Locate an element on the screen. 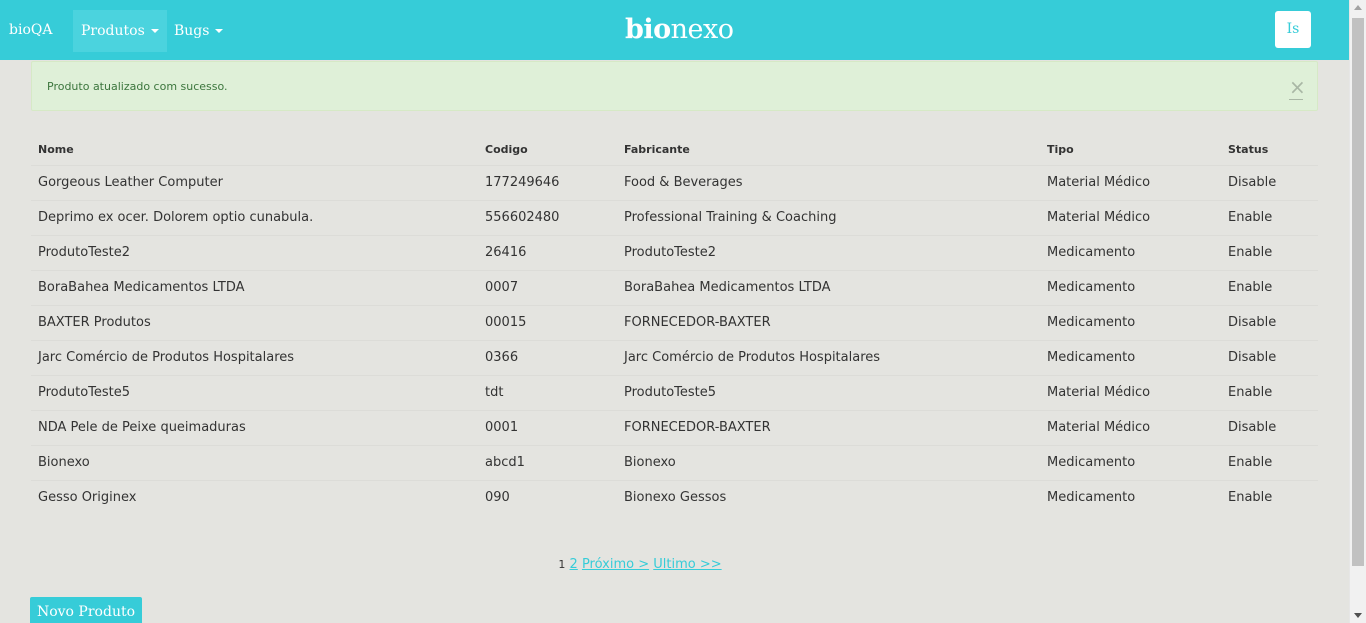 This screenshot has height=623, width=1366. cell-codigo: 0001 is located at coordinates (547, 427).